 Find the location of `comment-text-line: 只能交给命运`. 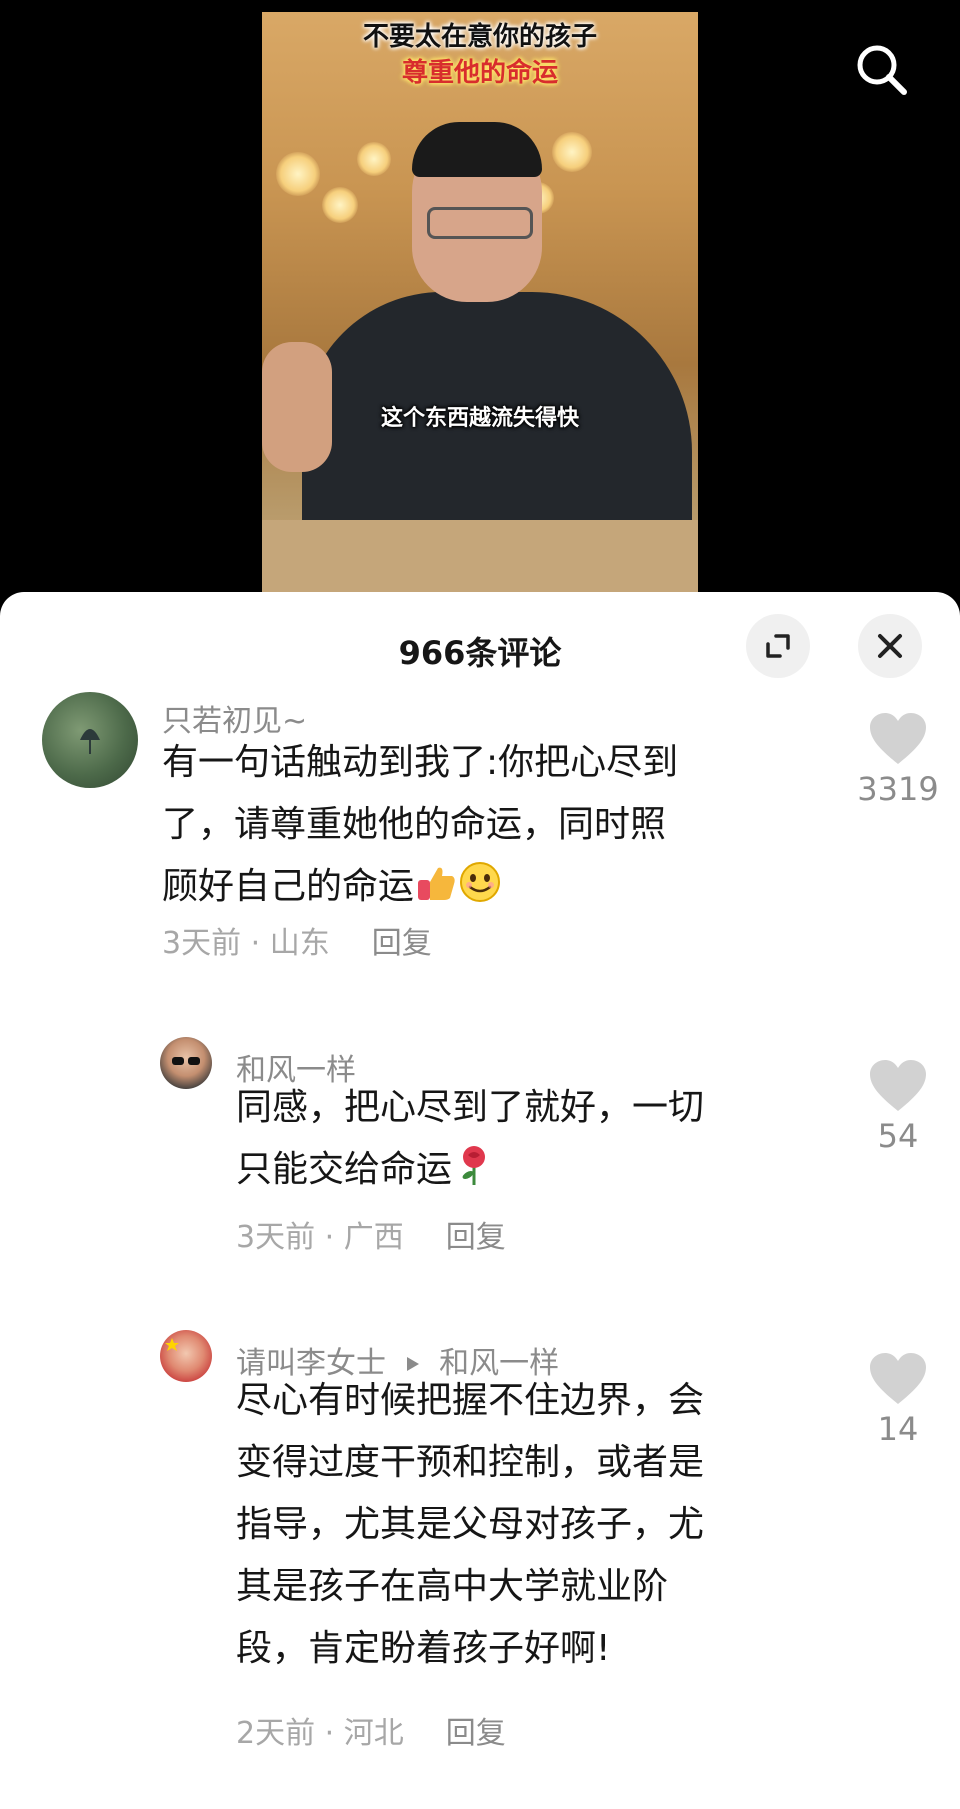

comment-text-line: 只能交给命运 is located at coordinates (470, 1170).